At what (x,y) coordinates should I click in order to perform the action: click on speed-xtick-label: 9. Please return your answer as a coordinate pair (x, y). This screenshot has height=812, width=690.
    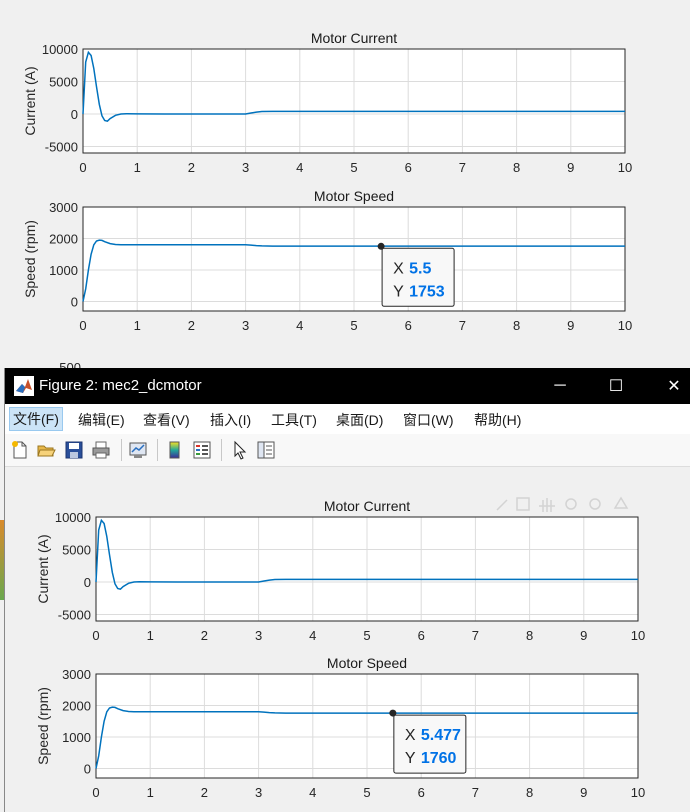
    Looking at the image, I should click on (583, 792).